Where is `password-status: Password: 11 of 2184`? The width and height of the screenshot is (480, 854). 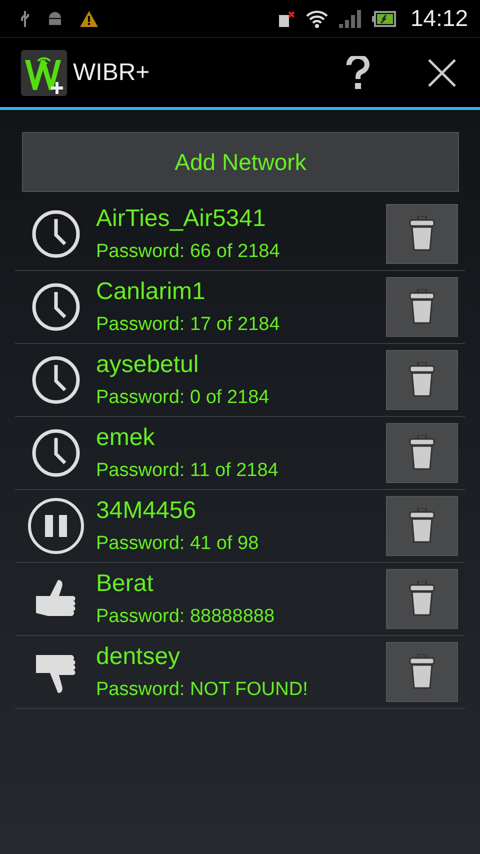
password-status: Password: 11 of 2184 is located at coordinates (188, 471).